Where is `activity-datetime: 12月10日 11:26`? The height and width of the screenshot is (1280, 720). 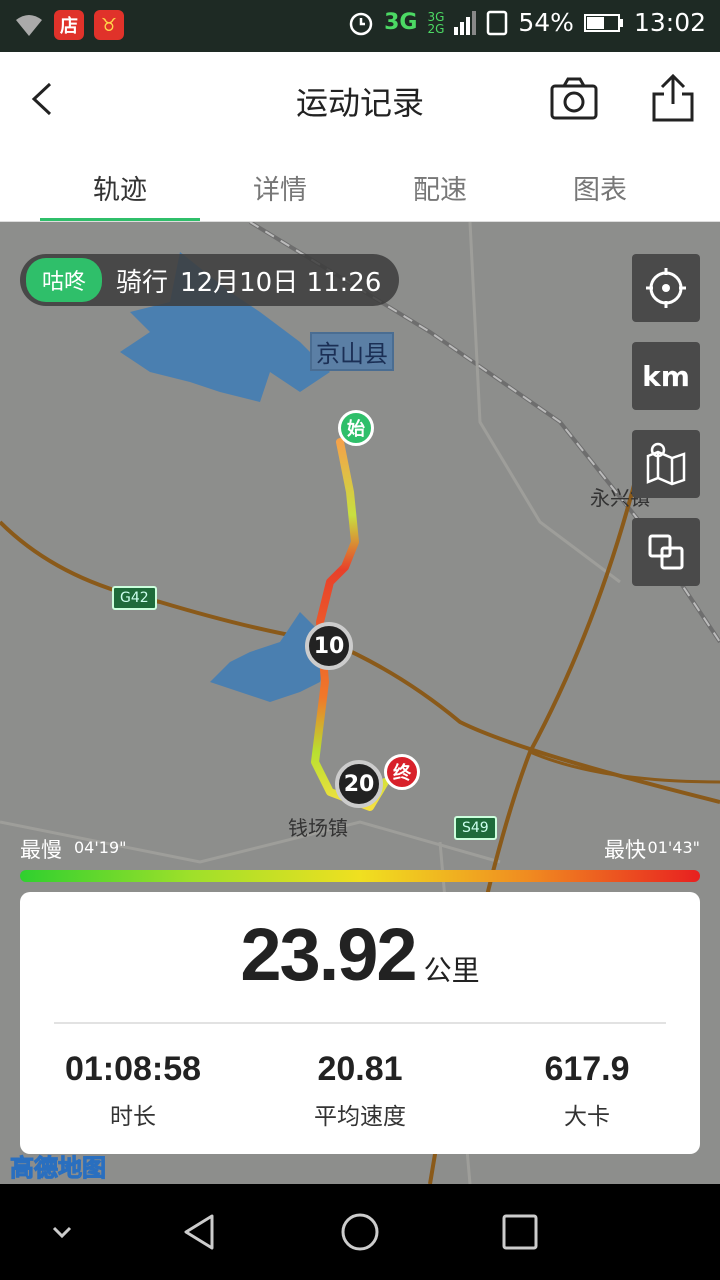 activity-datetime: 12月10日 11:26 is located at coordinates (281, 282).